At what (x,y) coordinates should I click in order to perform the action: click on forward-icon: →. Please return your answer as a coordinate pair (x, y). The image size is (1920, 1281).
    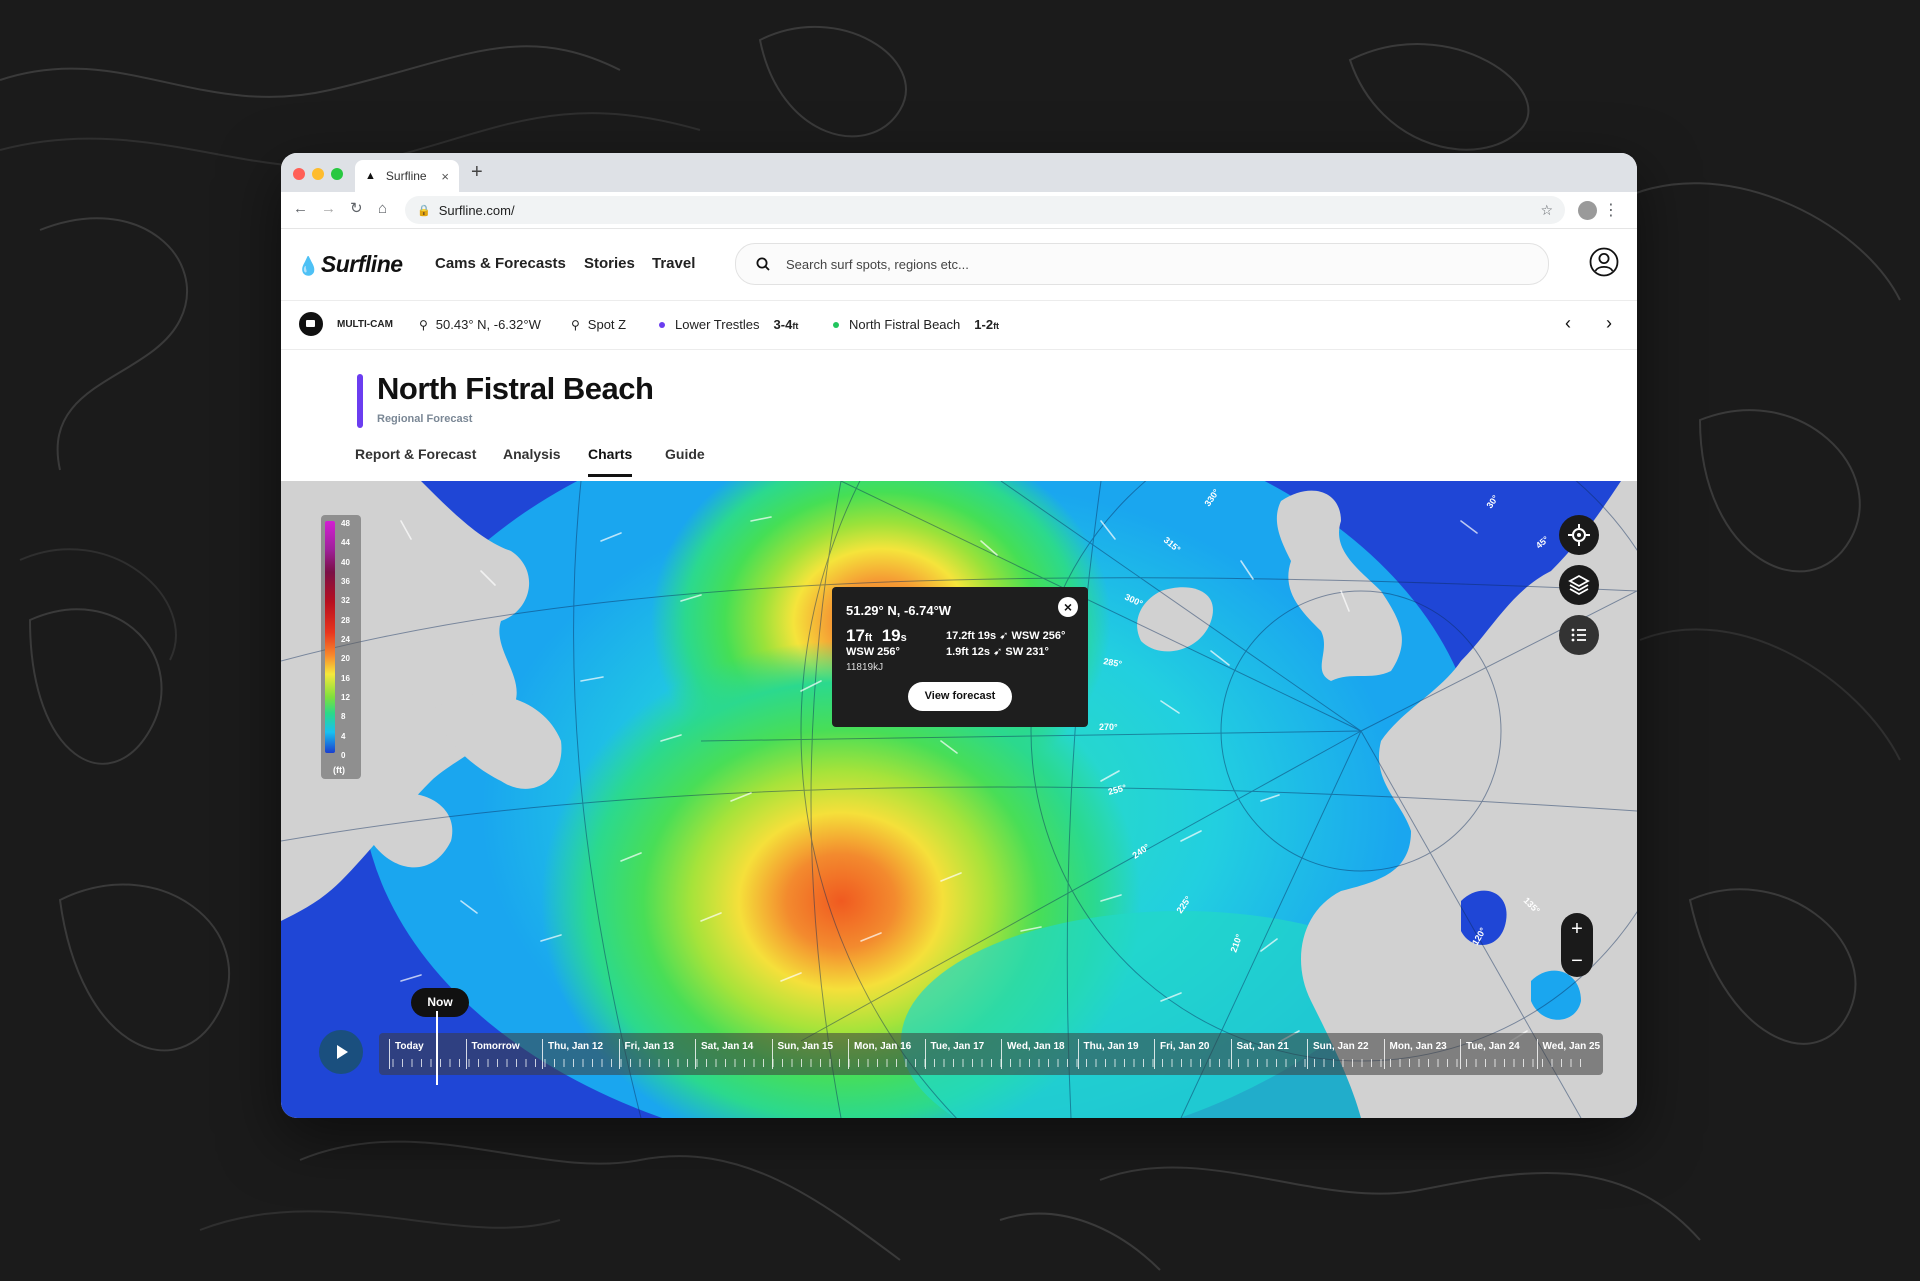
    Looking at the image, I should click on (328, 209).